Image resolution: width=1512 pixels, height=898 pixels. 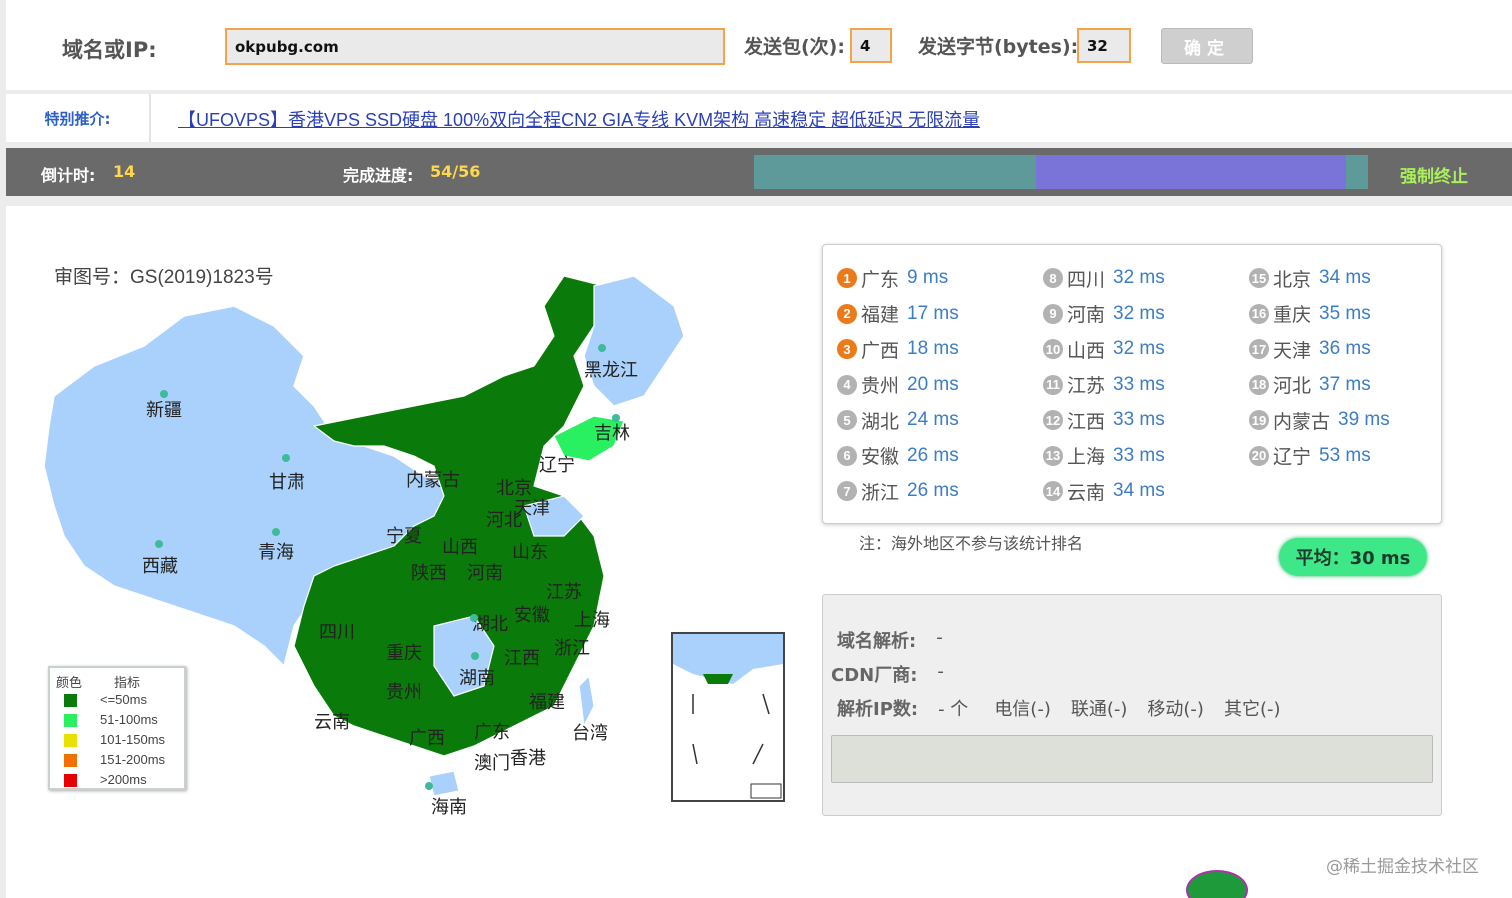 I want to click on ranking-item: 3 广西 18 ms, so click(x=898, y=350).